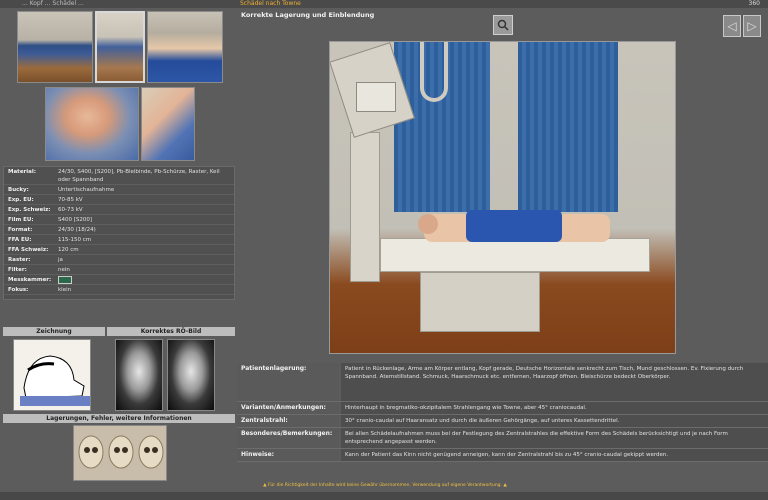 Image resolution: width=768 pixels, height=500 pixels. Describe the element at coordinates (515, 255) in the screenshot. I see `exam-table` at that location.